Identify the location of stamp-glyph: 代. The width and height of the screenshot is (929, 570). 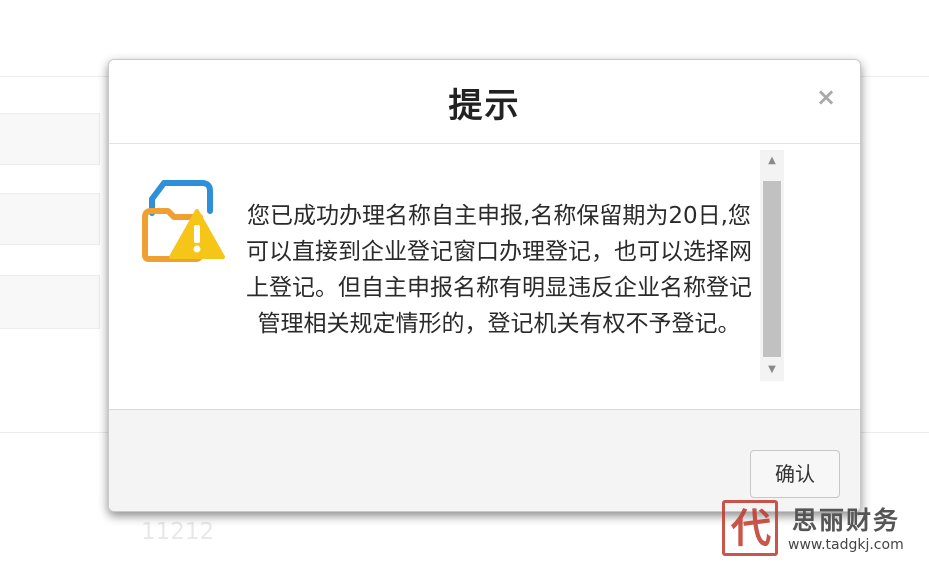
(751, 528).